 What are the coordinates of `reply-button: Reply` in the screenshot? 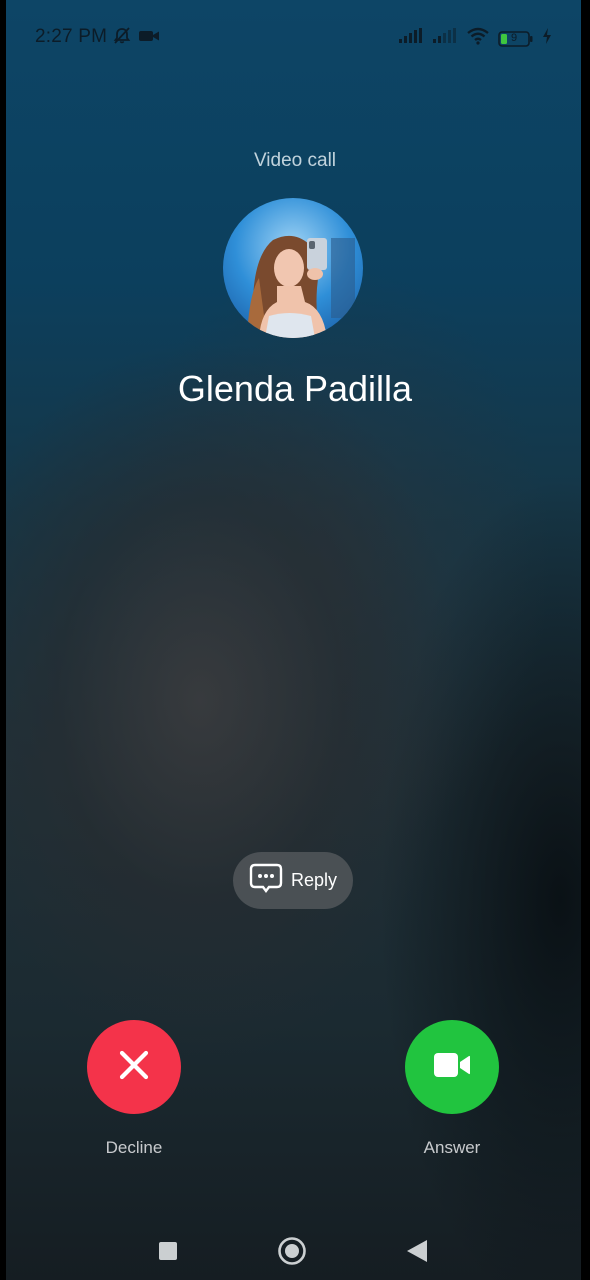 It's located at (293, 880).